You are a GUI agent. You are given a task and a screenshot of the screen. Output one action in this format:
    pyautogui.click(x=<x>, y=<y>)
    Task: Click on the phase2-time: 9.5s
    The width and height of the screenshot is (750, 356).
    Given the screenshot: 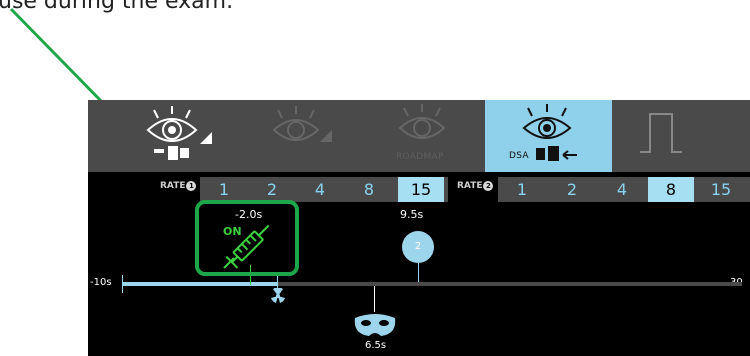 What is the action you would take?
    pyautogui.click(x=412, y=214)
    